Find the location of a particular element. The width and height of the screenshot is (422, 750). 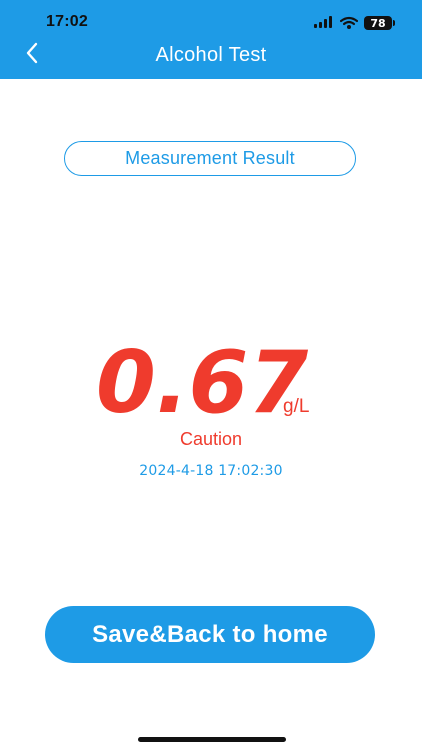

reading-unit: g/L is located at coordinates (296, 406).